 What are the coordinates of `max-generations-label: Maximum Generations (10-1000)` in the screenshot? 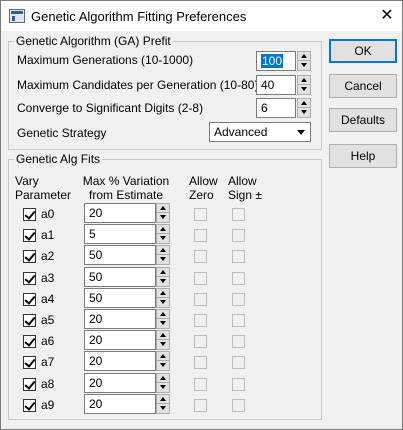 It's located at (105, 60).